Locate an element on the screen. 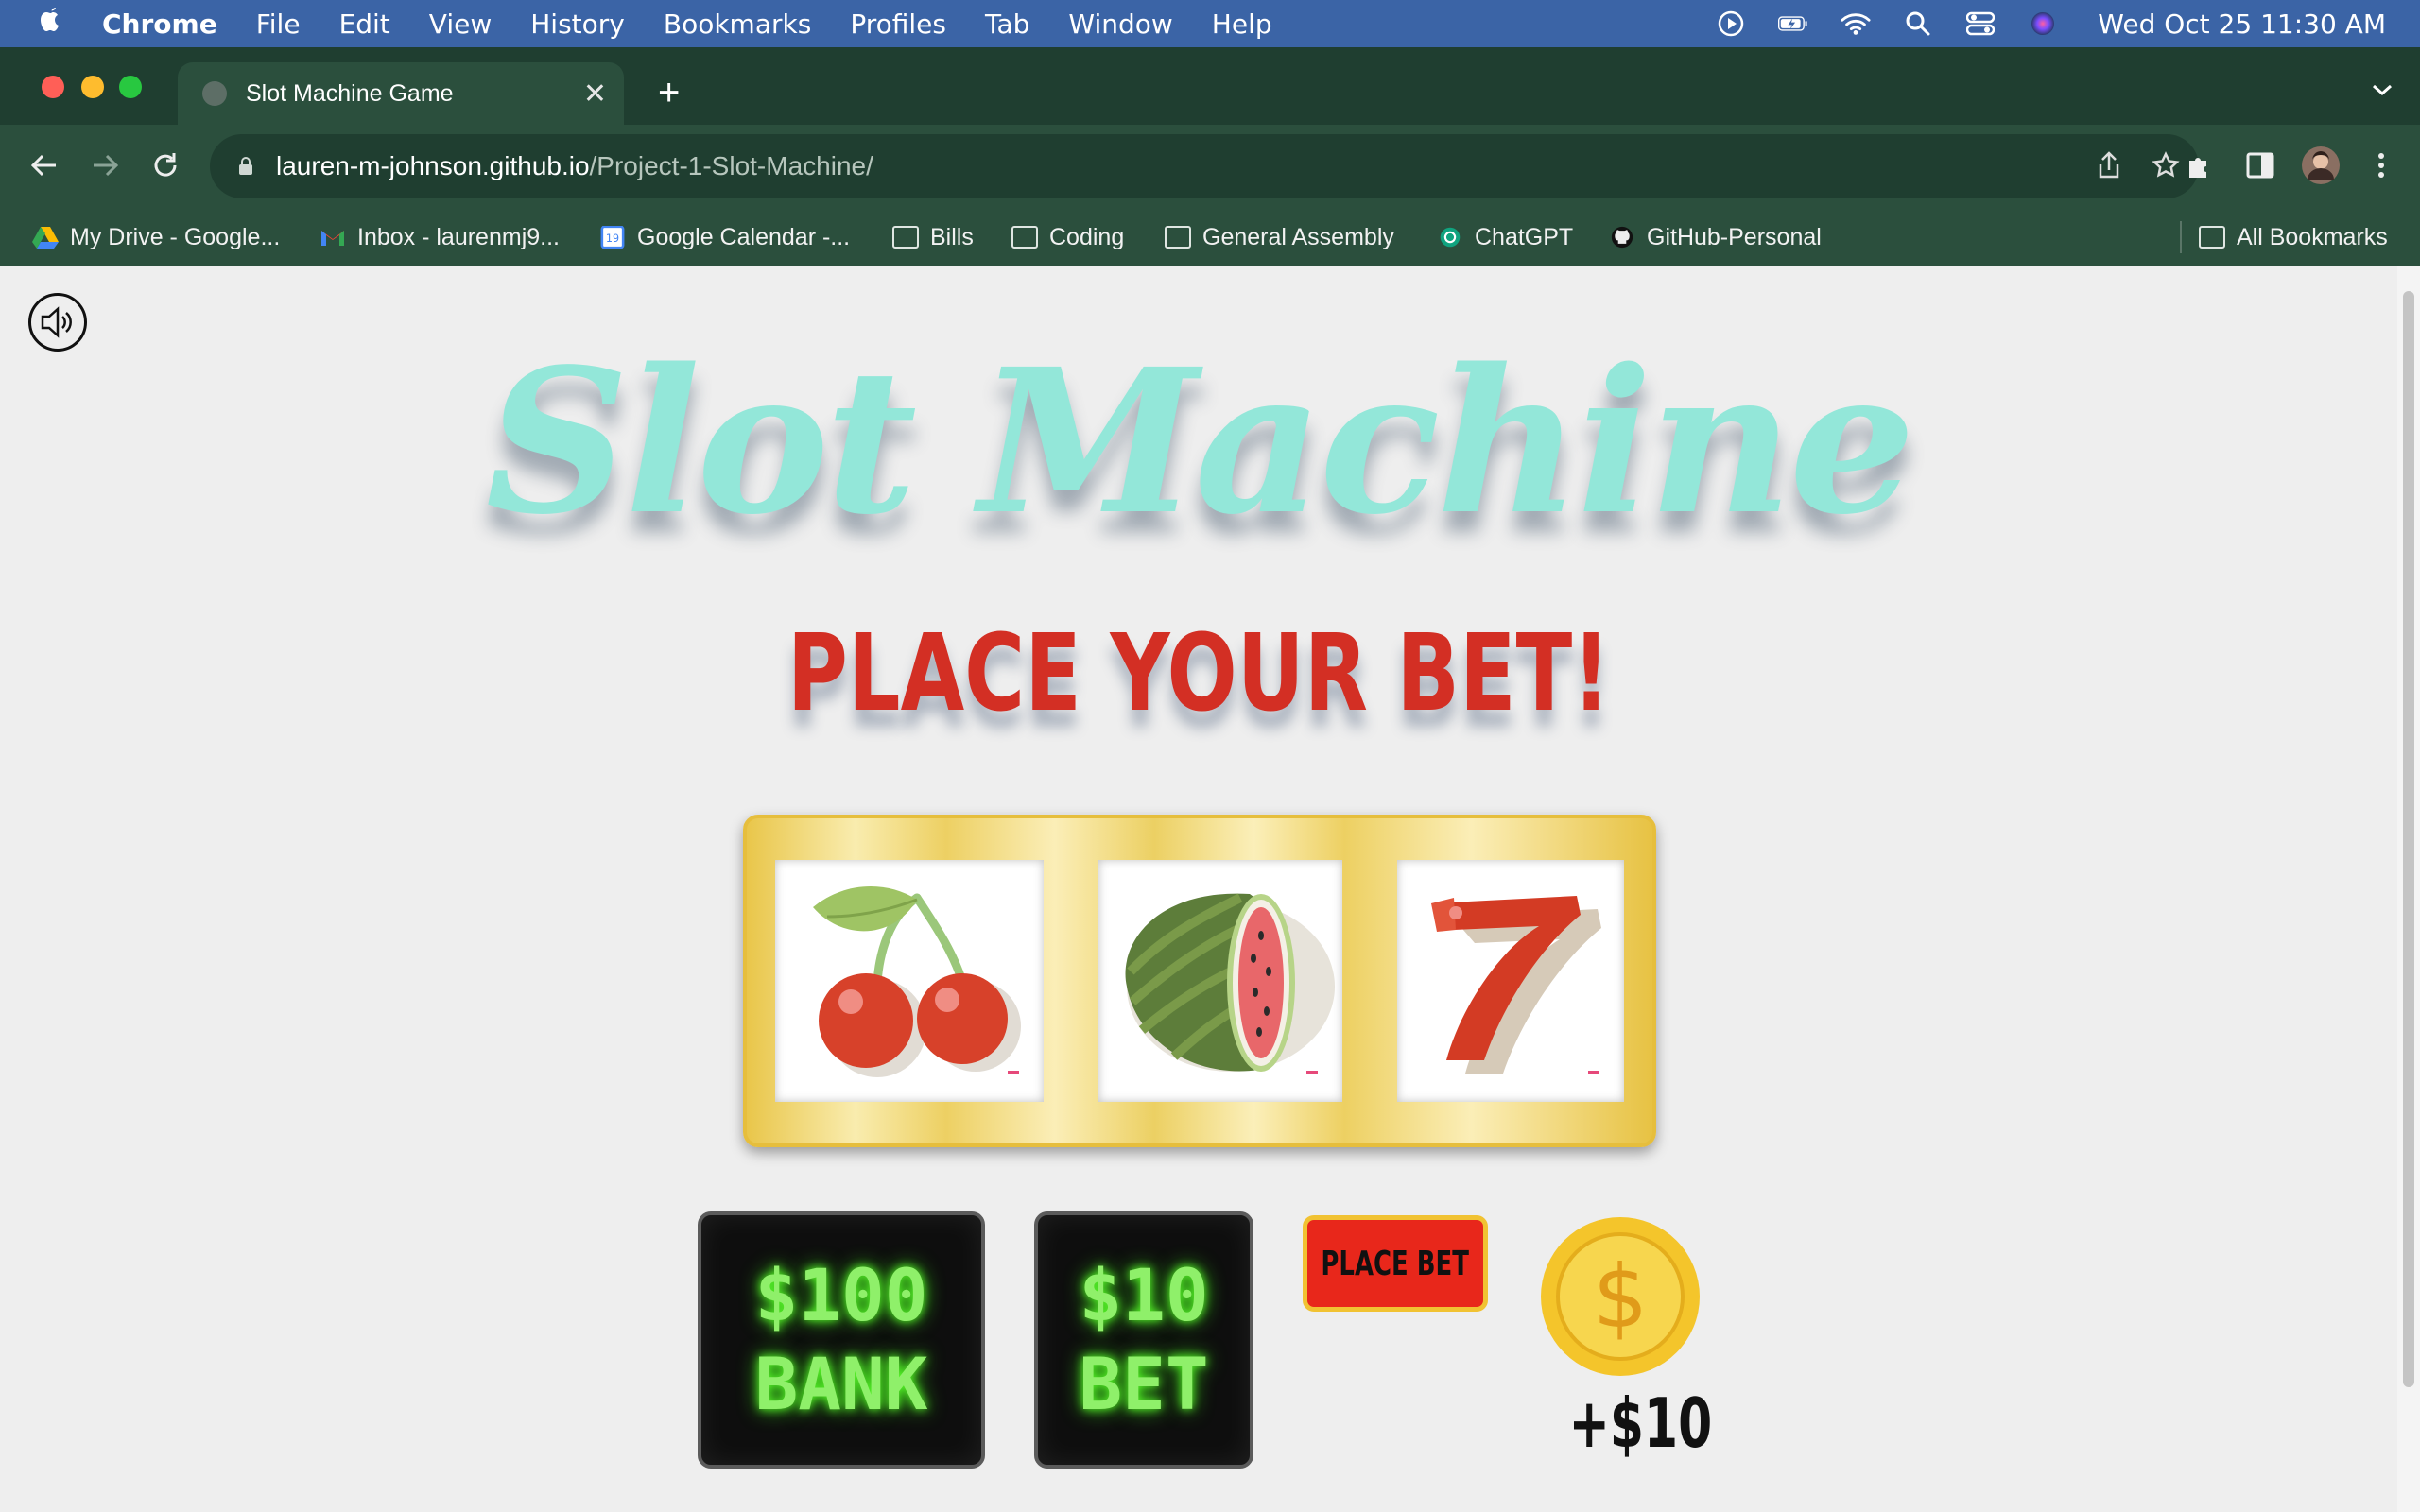 This screenshot has width=2420, height=1512. watermelon-icon is located at coordinates (1230, 982).